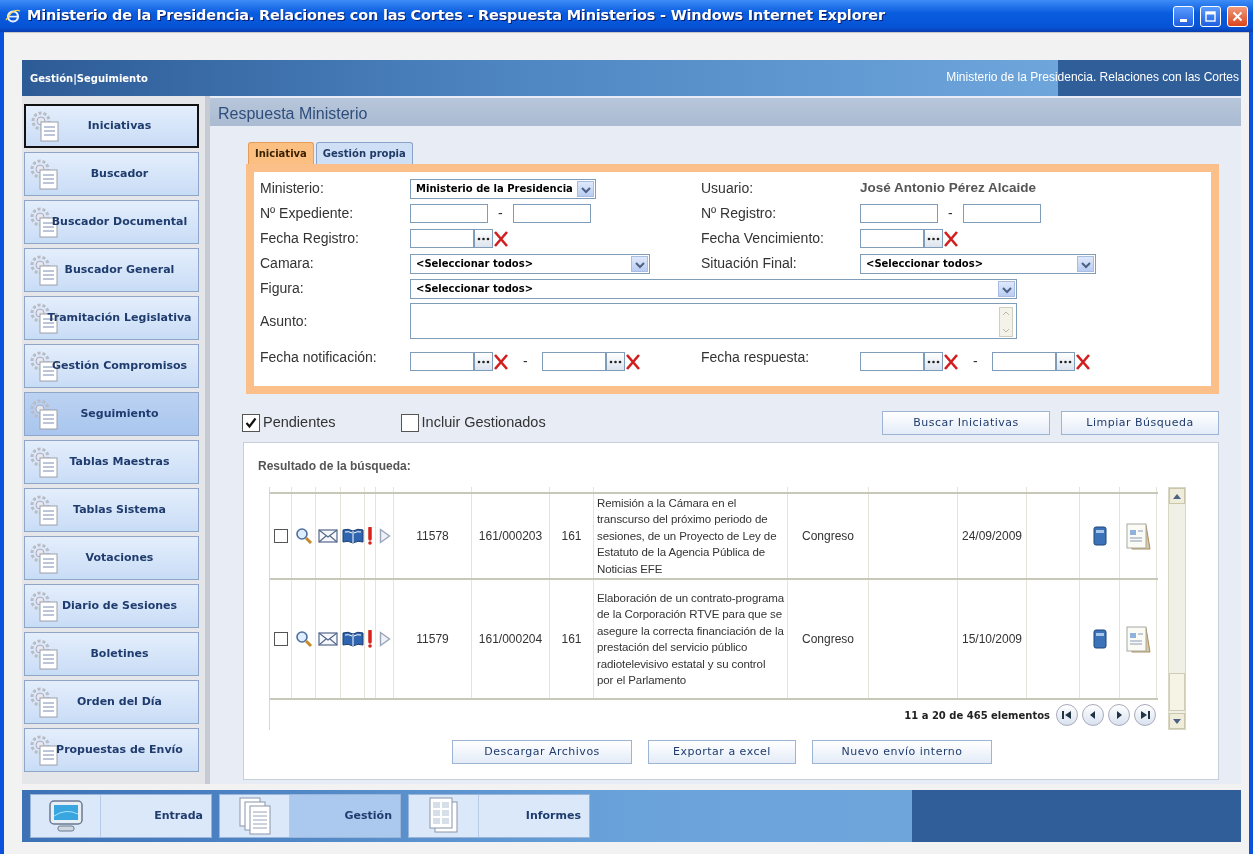 The image size is (1253, 854). Describe the element at coordinates (111, 222) in the screenshot. I see `sidebar-item: Buscador Documental` at that location.